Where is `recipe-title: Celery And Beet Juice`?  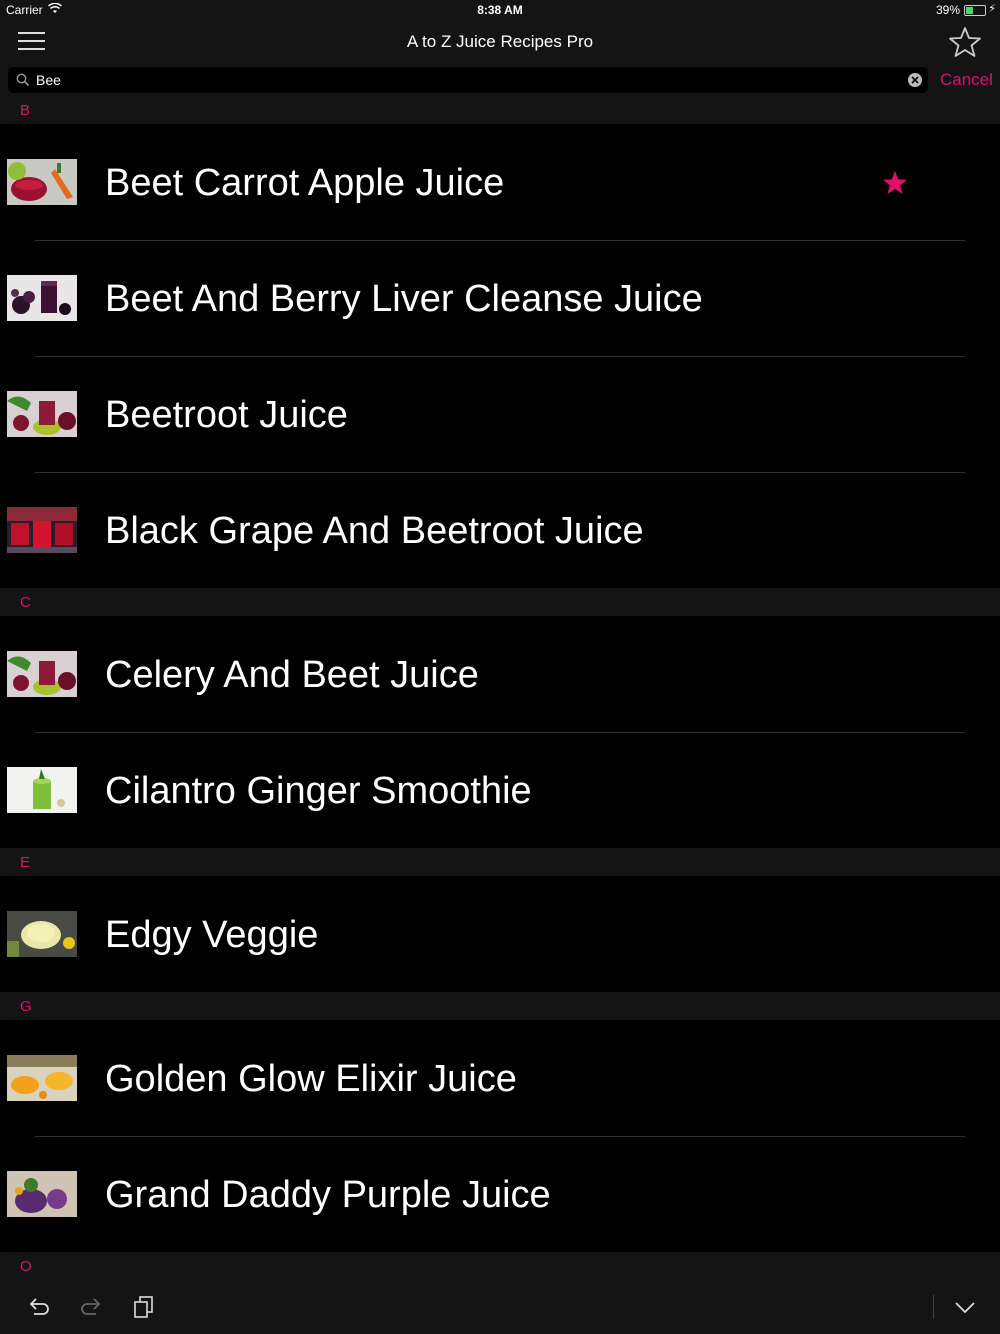
recipe-title: Celery And Beet Juice is located at coordinates (292, 675).